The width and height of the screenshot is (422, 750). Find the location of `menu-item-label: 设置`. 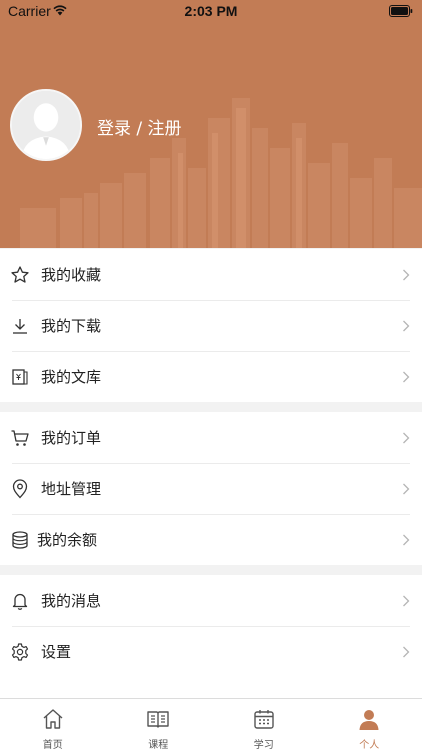

menu-item-label: 设置 is located at coordinates (56, 652).